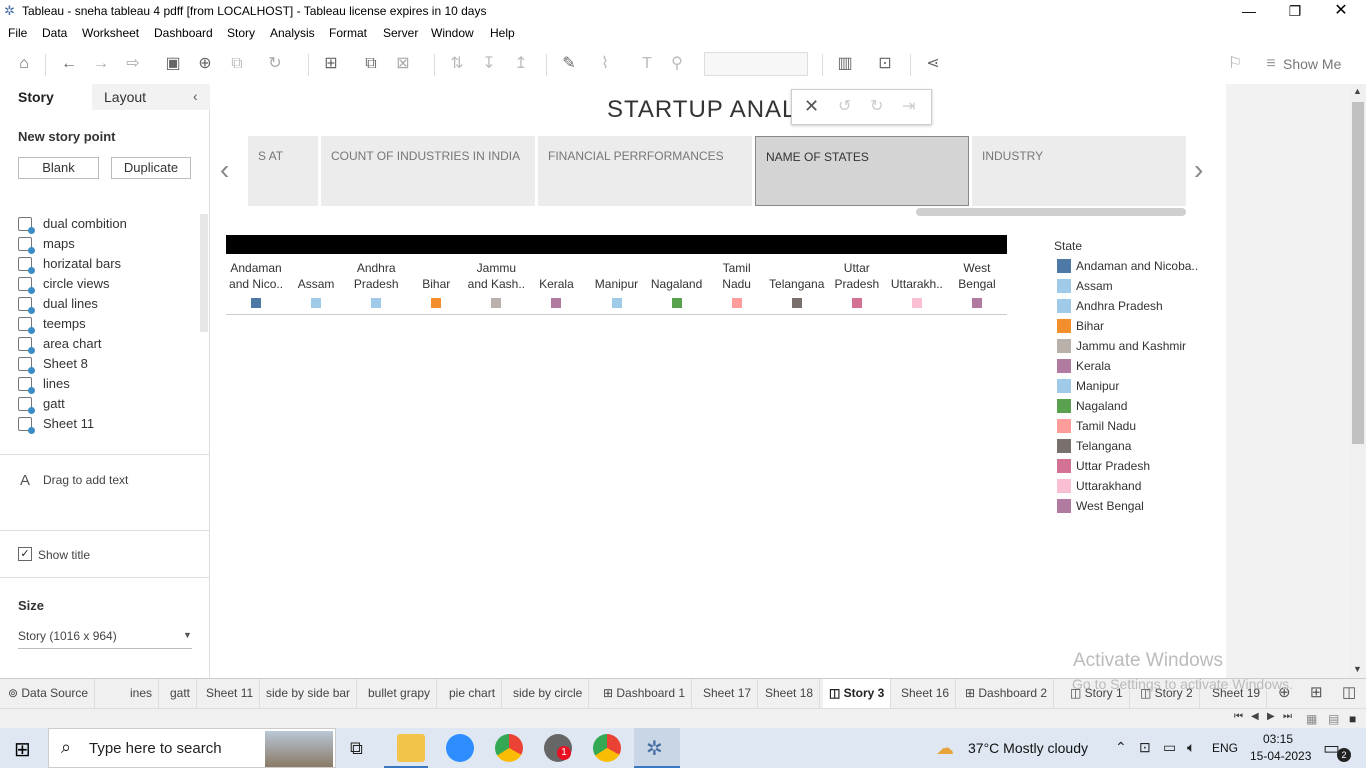 This screenshot has width=1366, height=768. What do you see at coordinates (1225, 748) in the screenshot?
I see `language-indicator: ENG` at bounding box center [1225, 748].